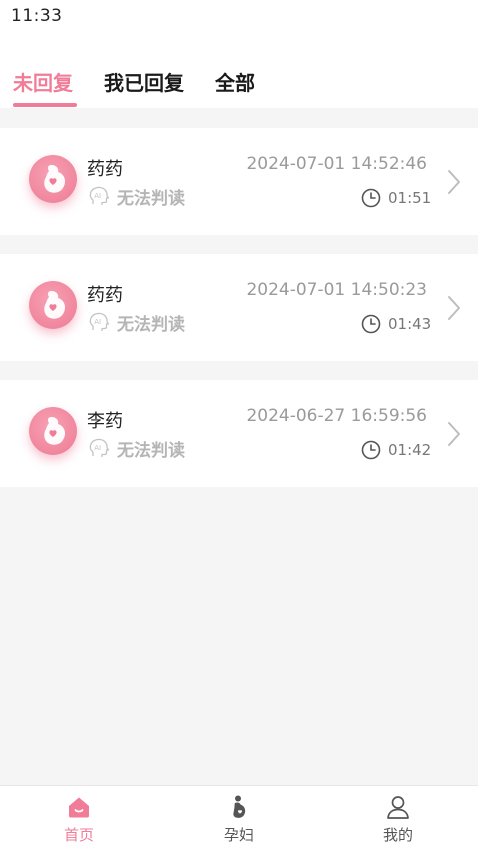  What do you see at coordinates (239, 806) in the screenshot?
I see `pregnant-icon` at bounding box center [239, 806].